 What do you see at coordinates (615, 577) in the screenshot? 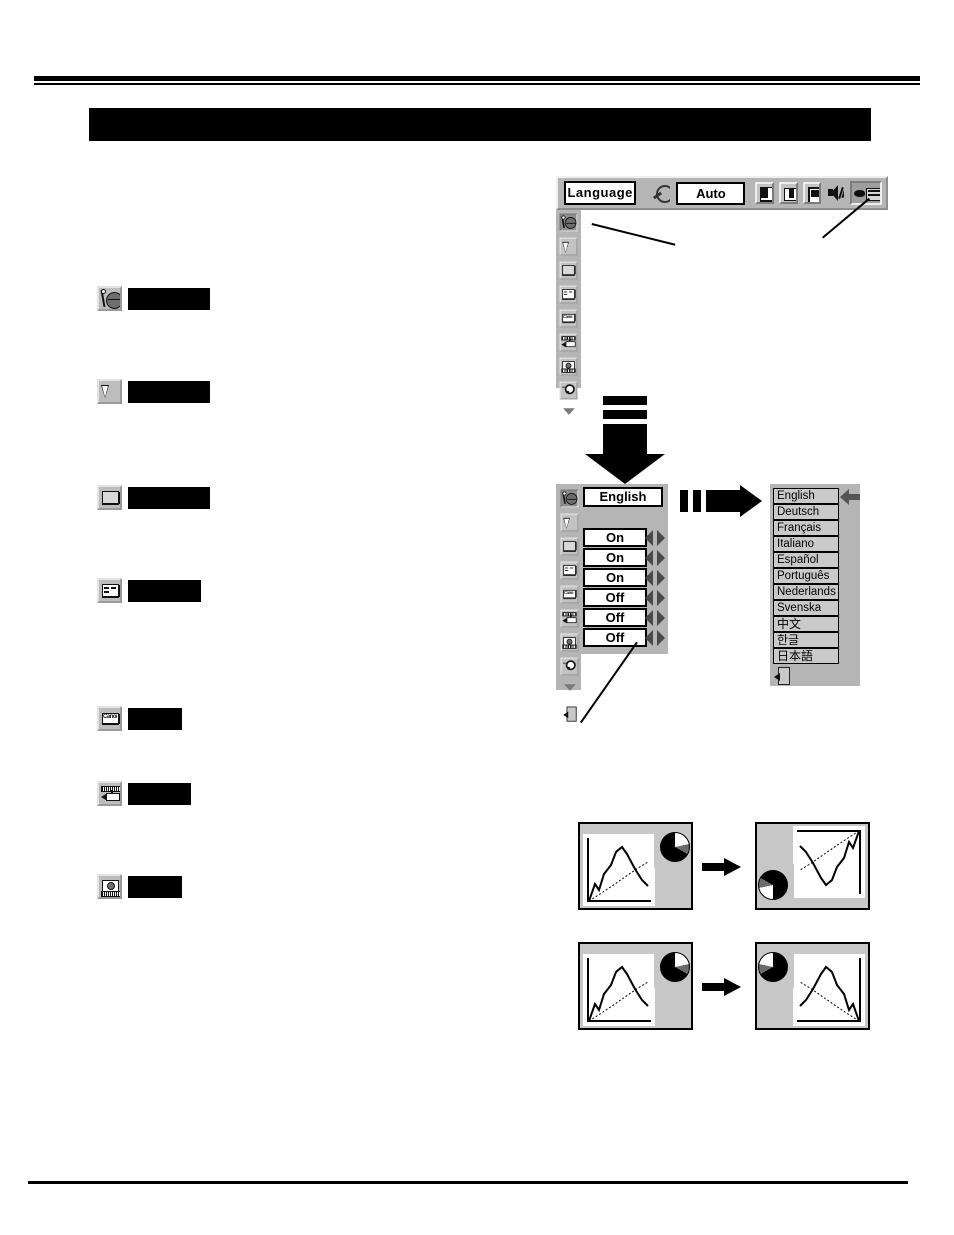
I see `setting-value-logo: On` at bounding box center [615, 577].